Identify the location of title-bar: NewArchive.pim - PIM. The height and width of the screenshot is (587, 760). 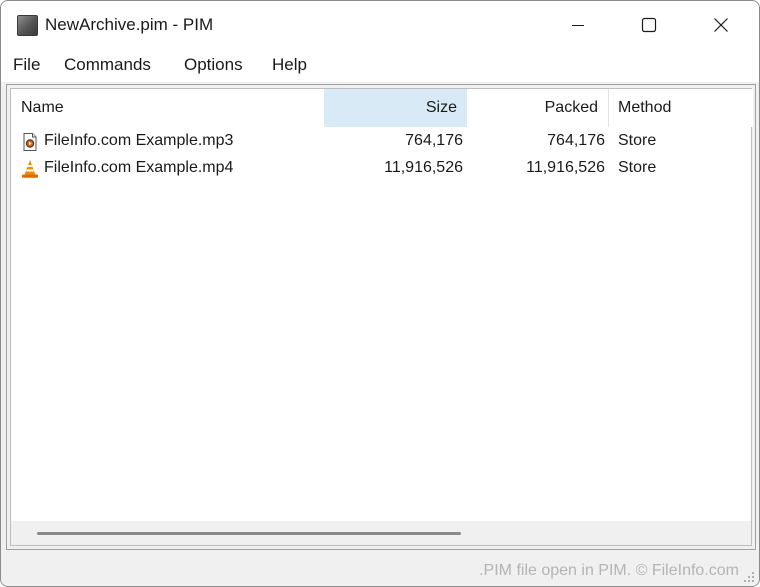
(380, 25).